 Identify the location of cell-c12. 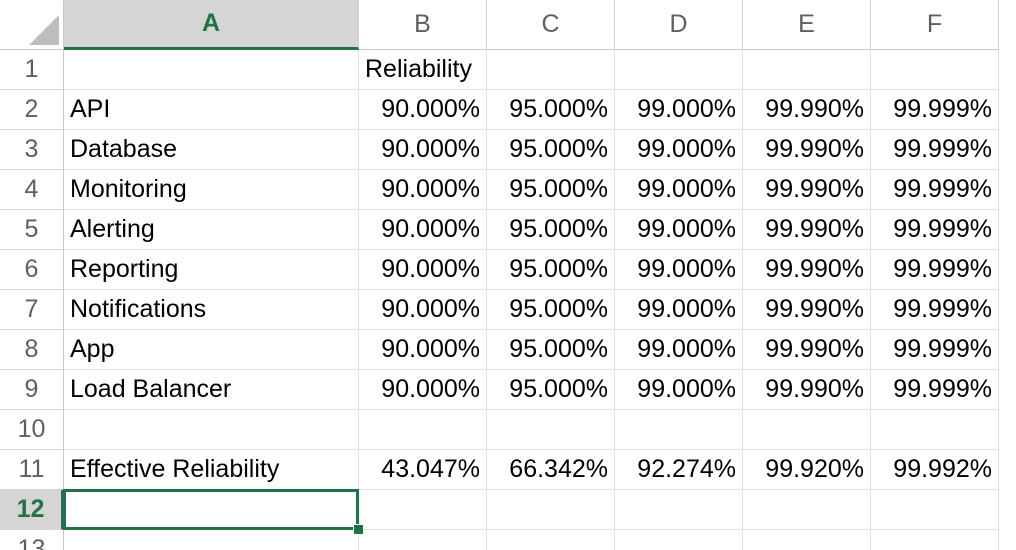
(551, 510).